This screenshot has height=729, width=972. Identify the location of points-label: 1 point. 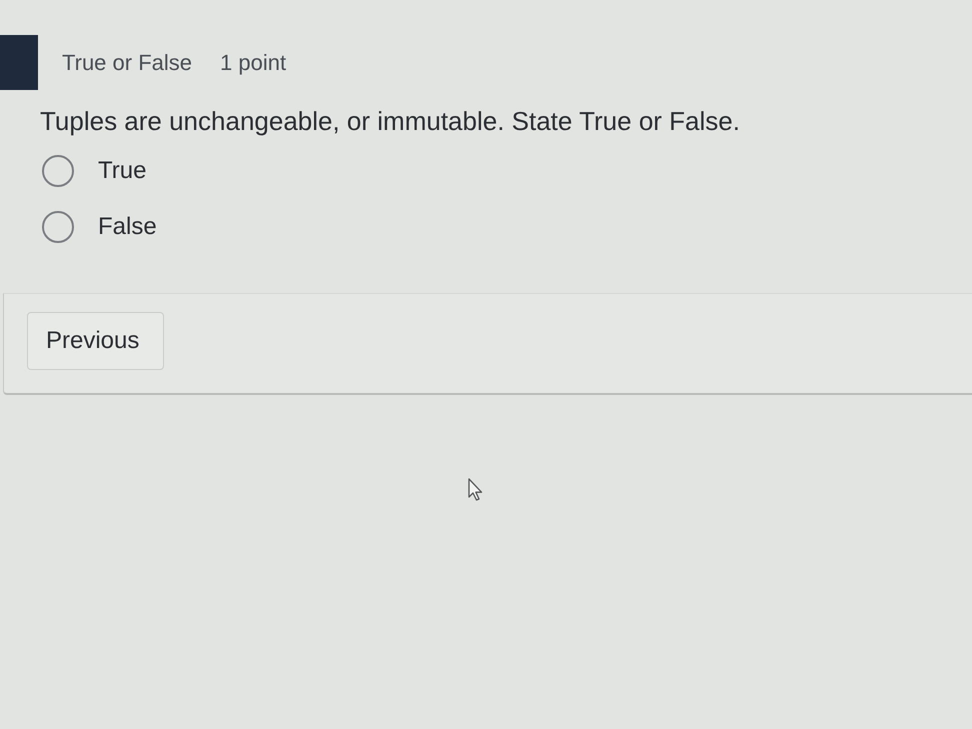
(253, 63).